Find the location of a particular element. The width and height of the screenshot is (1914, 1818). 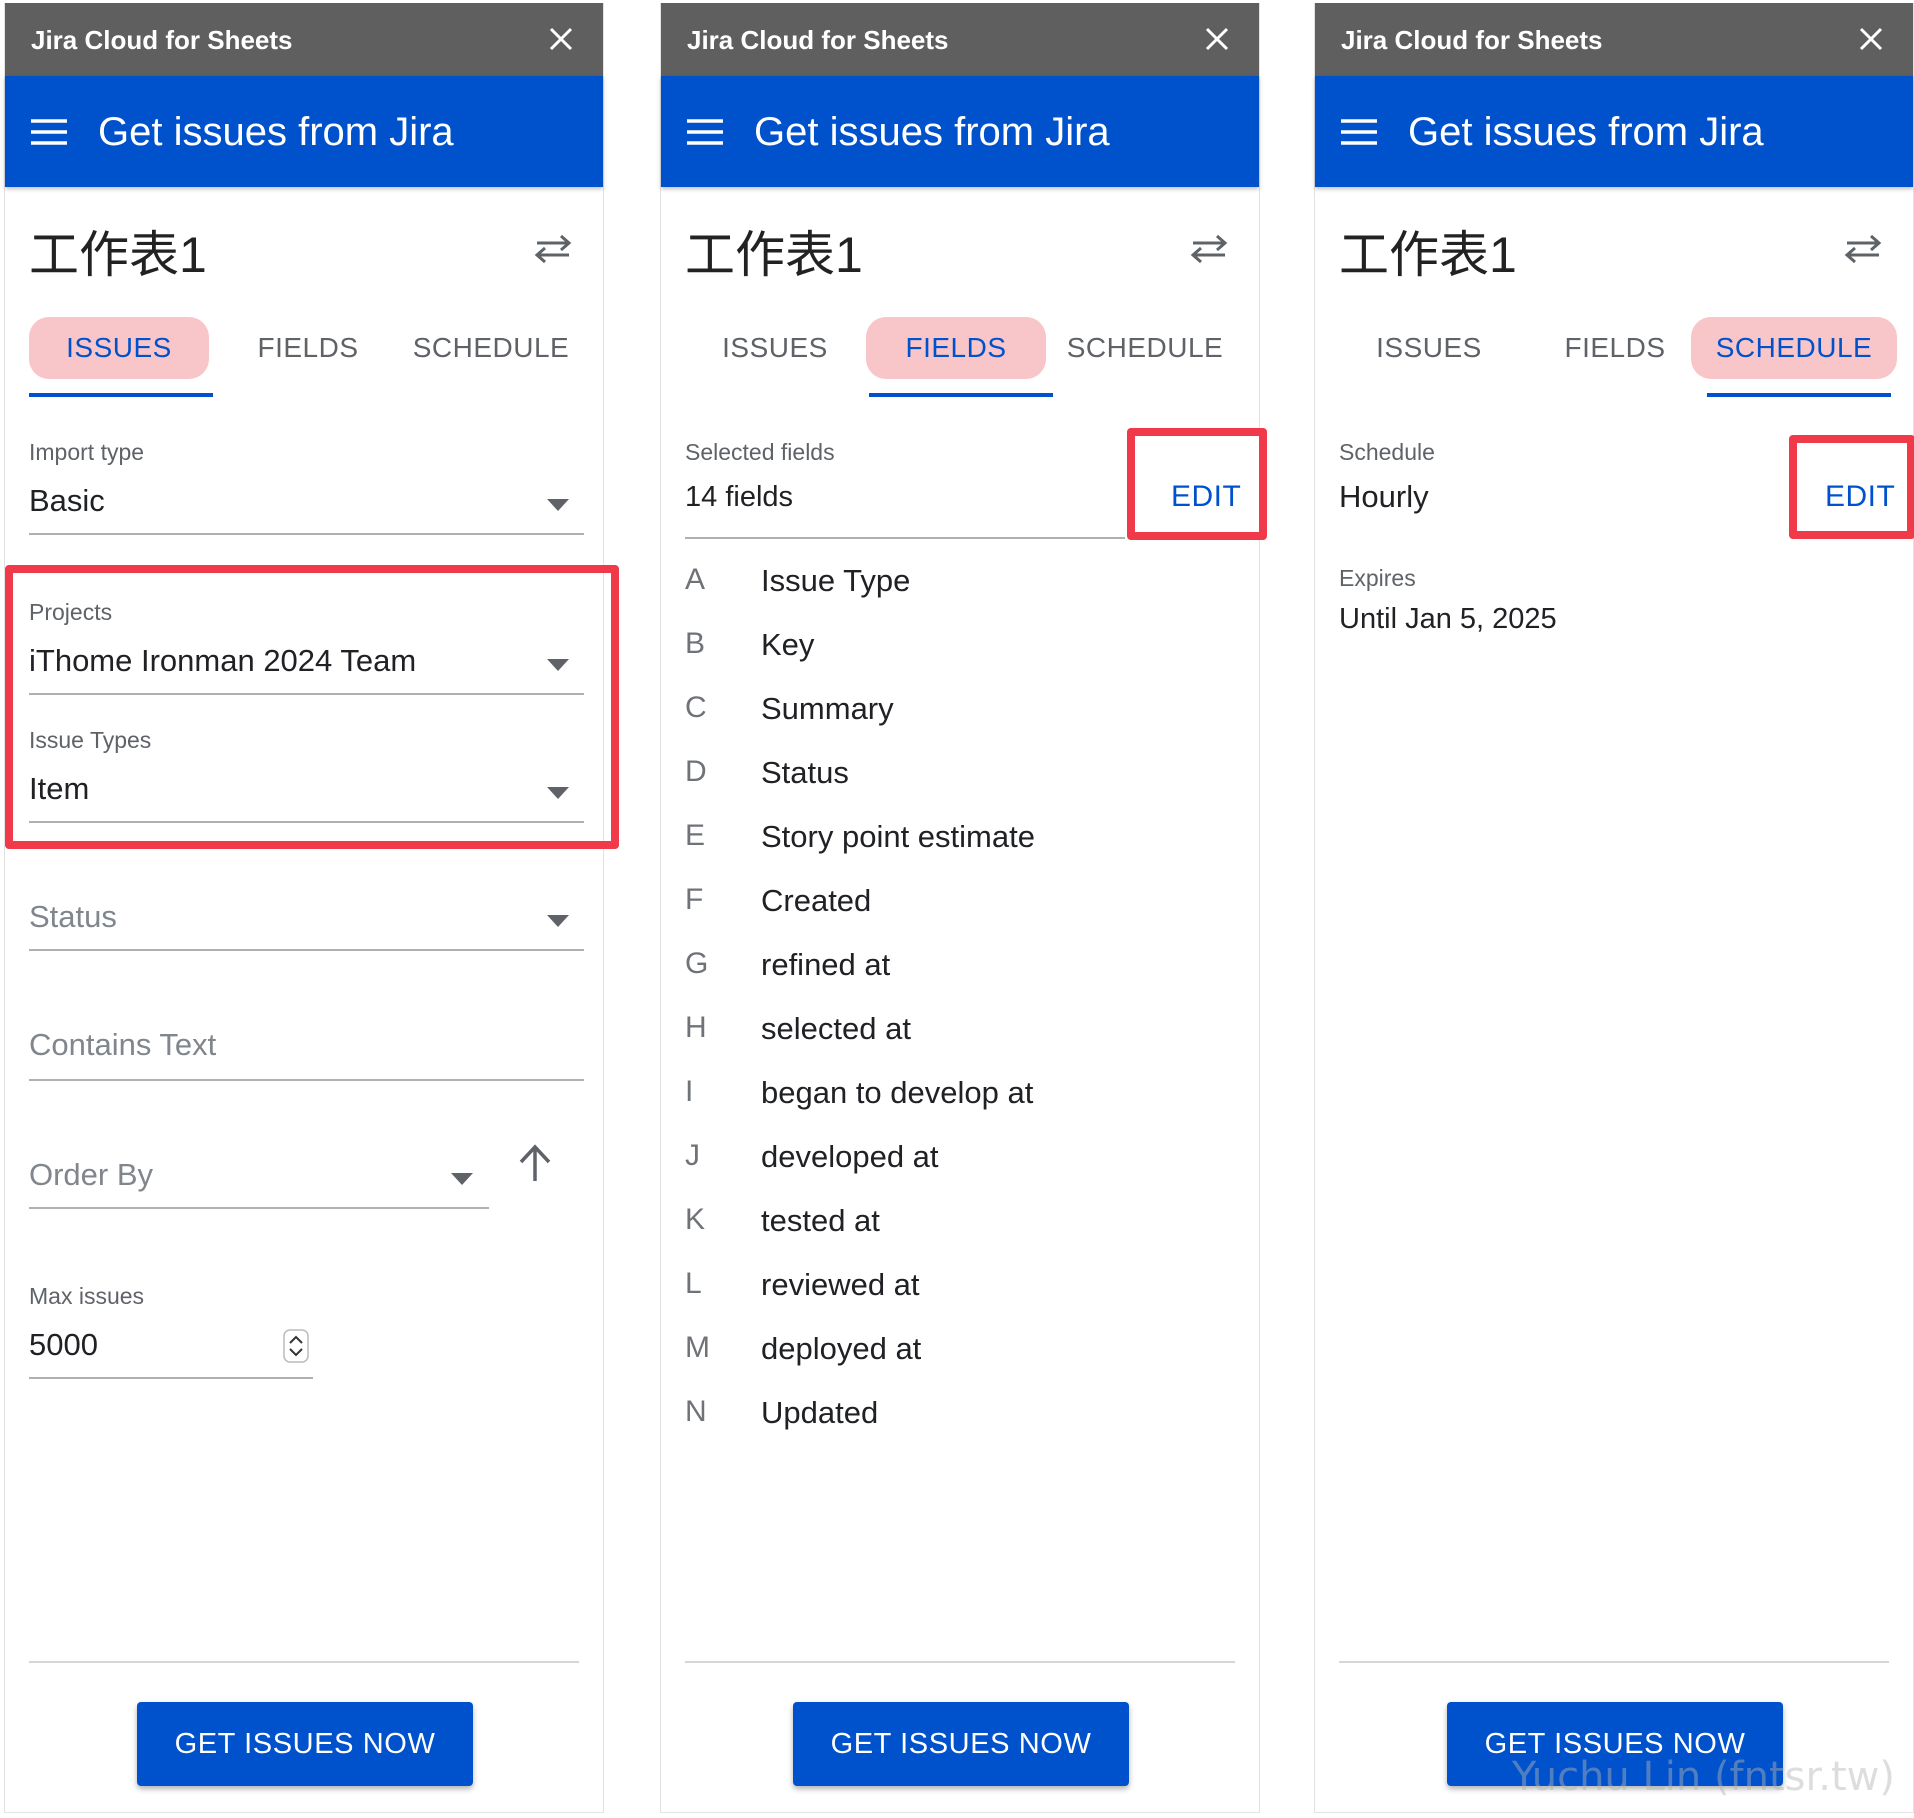

field-column-letter: K is located at coordinates (695, 1219).